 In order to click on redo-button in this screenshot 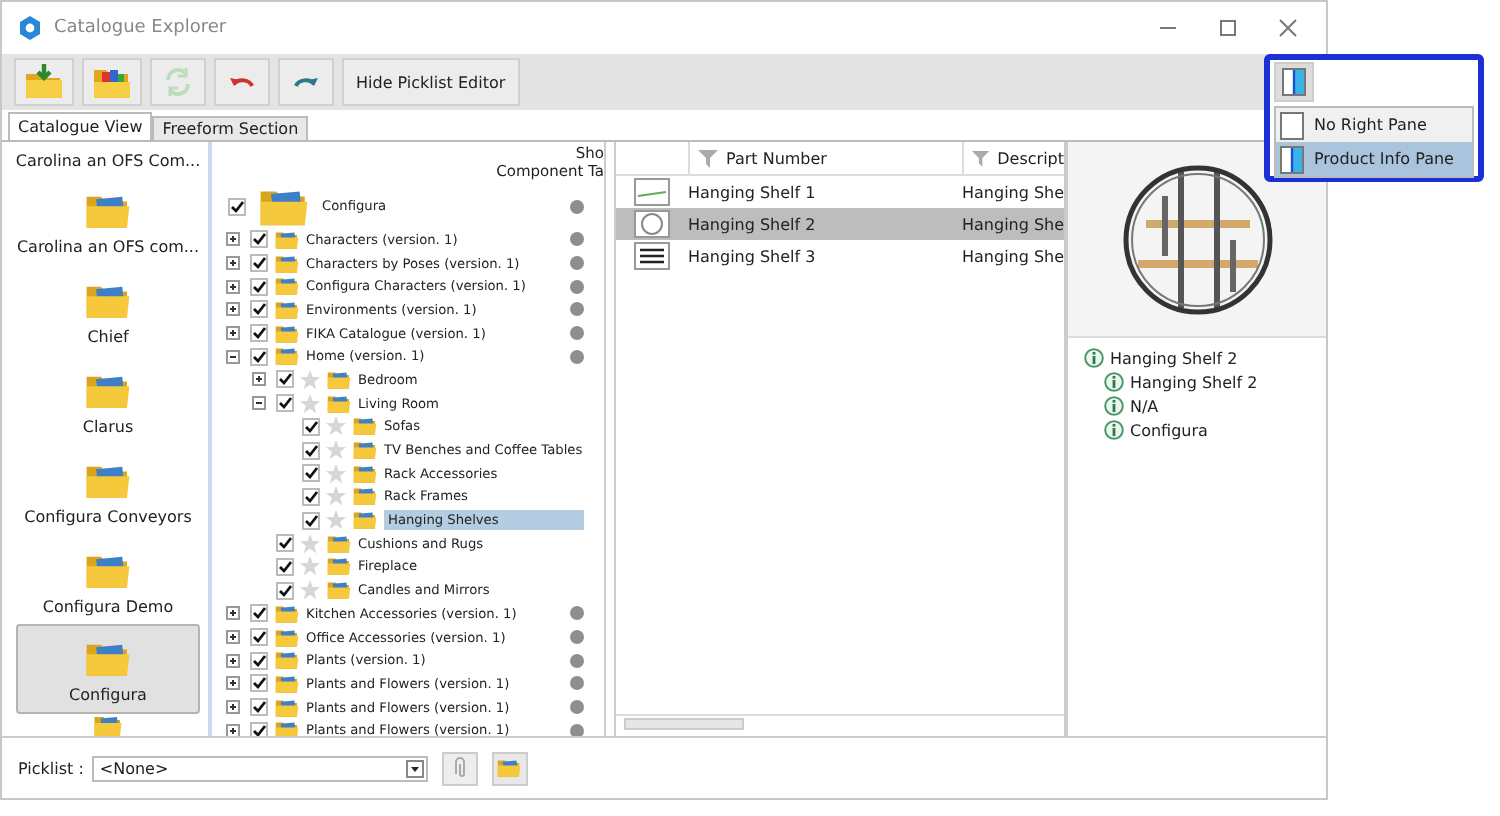, I will do `click(306, 82)`.